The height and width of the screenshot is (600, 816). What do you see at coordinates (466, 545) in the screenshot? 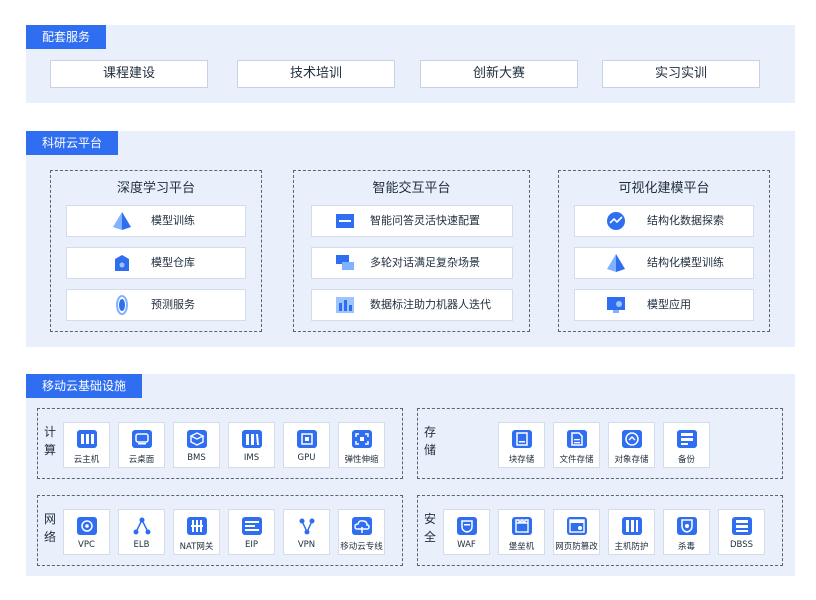
I see `tile-label: WAF` at bounding box center [466, 545].